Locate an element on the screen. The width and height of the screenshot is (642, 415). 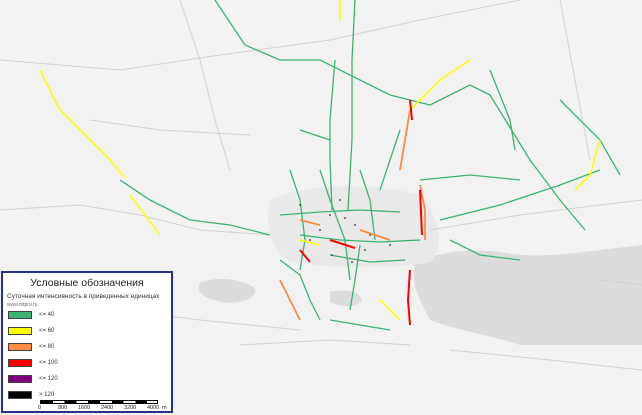
legend-site: www.mtpru.ru is located at coordinates (22, 305).